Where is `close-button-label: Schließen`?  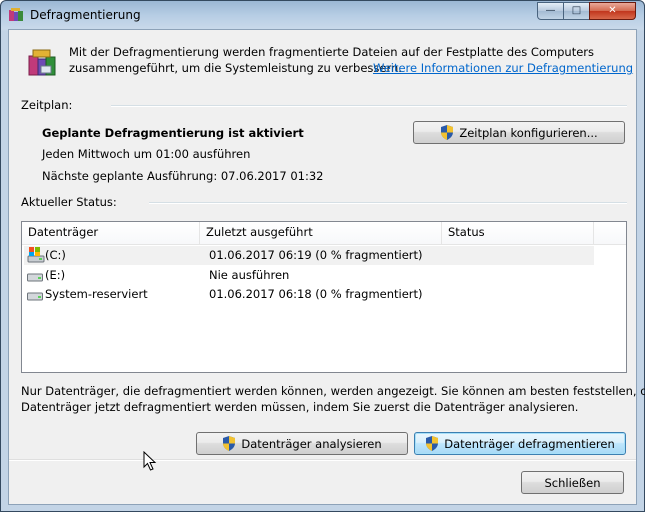 close-button-label: Schließen is located at coordinates (572, 482).